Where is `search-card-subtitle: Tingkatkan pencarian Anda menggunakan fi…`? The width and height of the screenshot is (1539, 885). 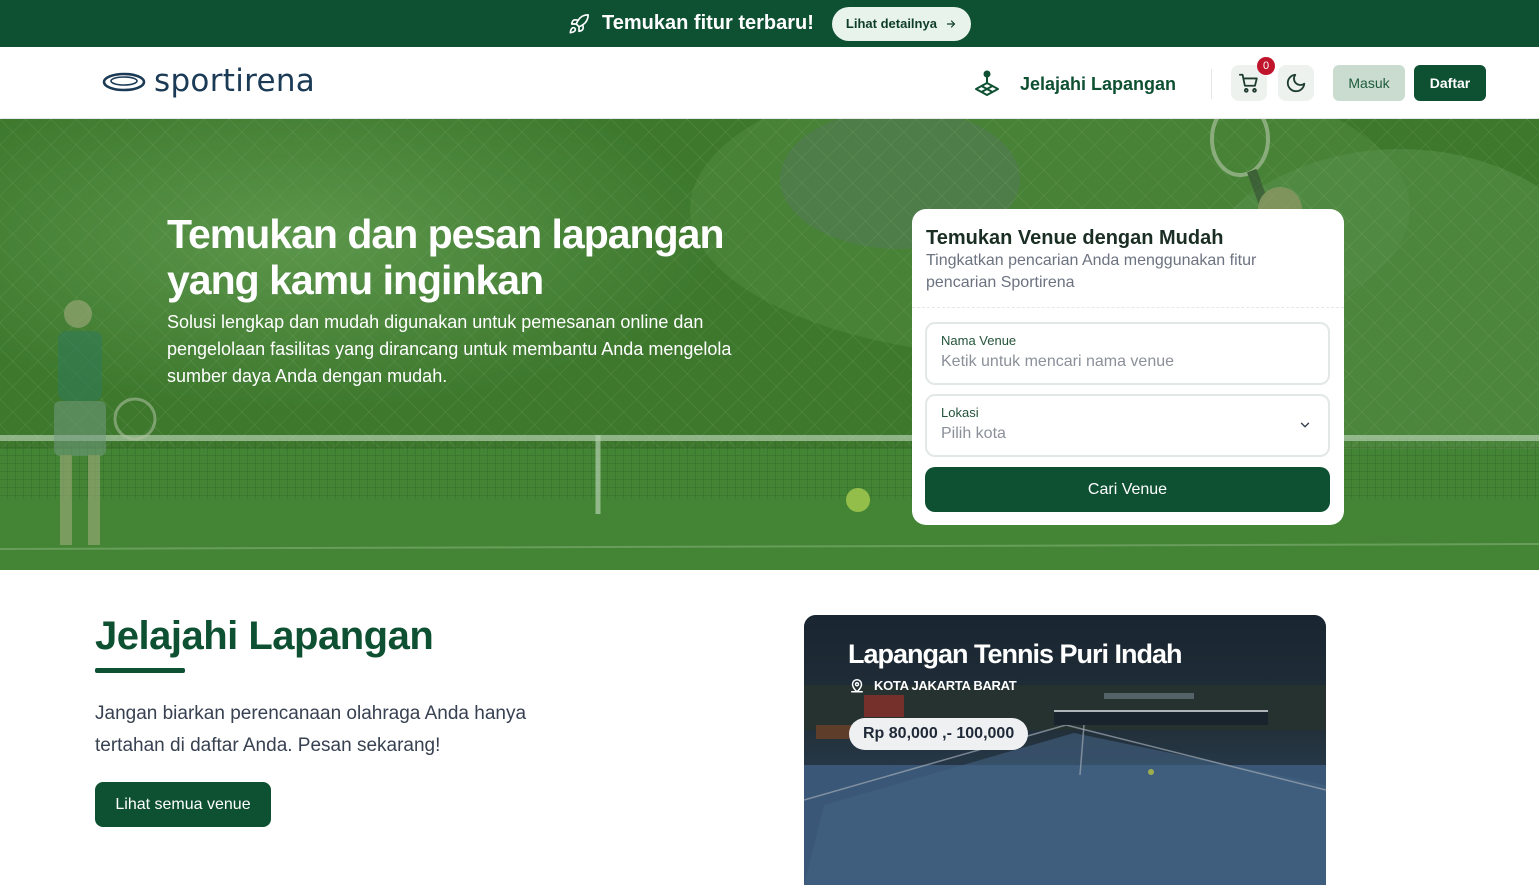
search-card-subtitle: Tingkatkan pencarian Anda menggunakan fi… is located at coordinates (1091, 271).